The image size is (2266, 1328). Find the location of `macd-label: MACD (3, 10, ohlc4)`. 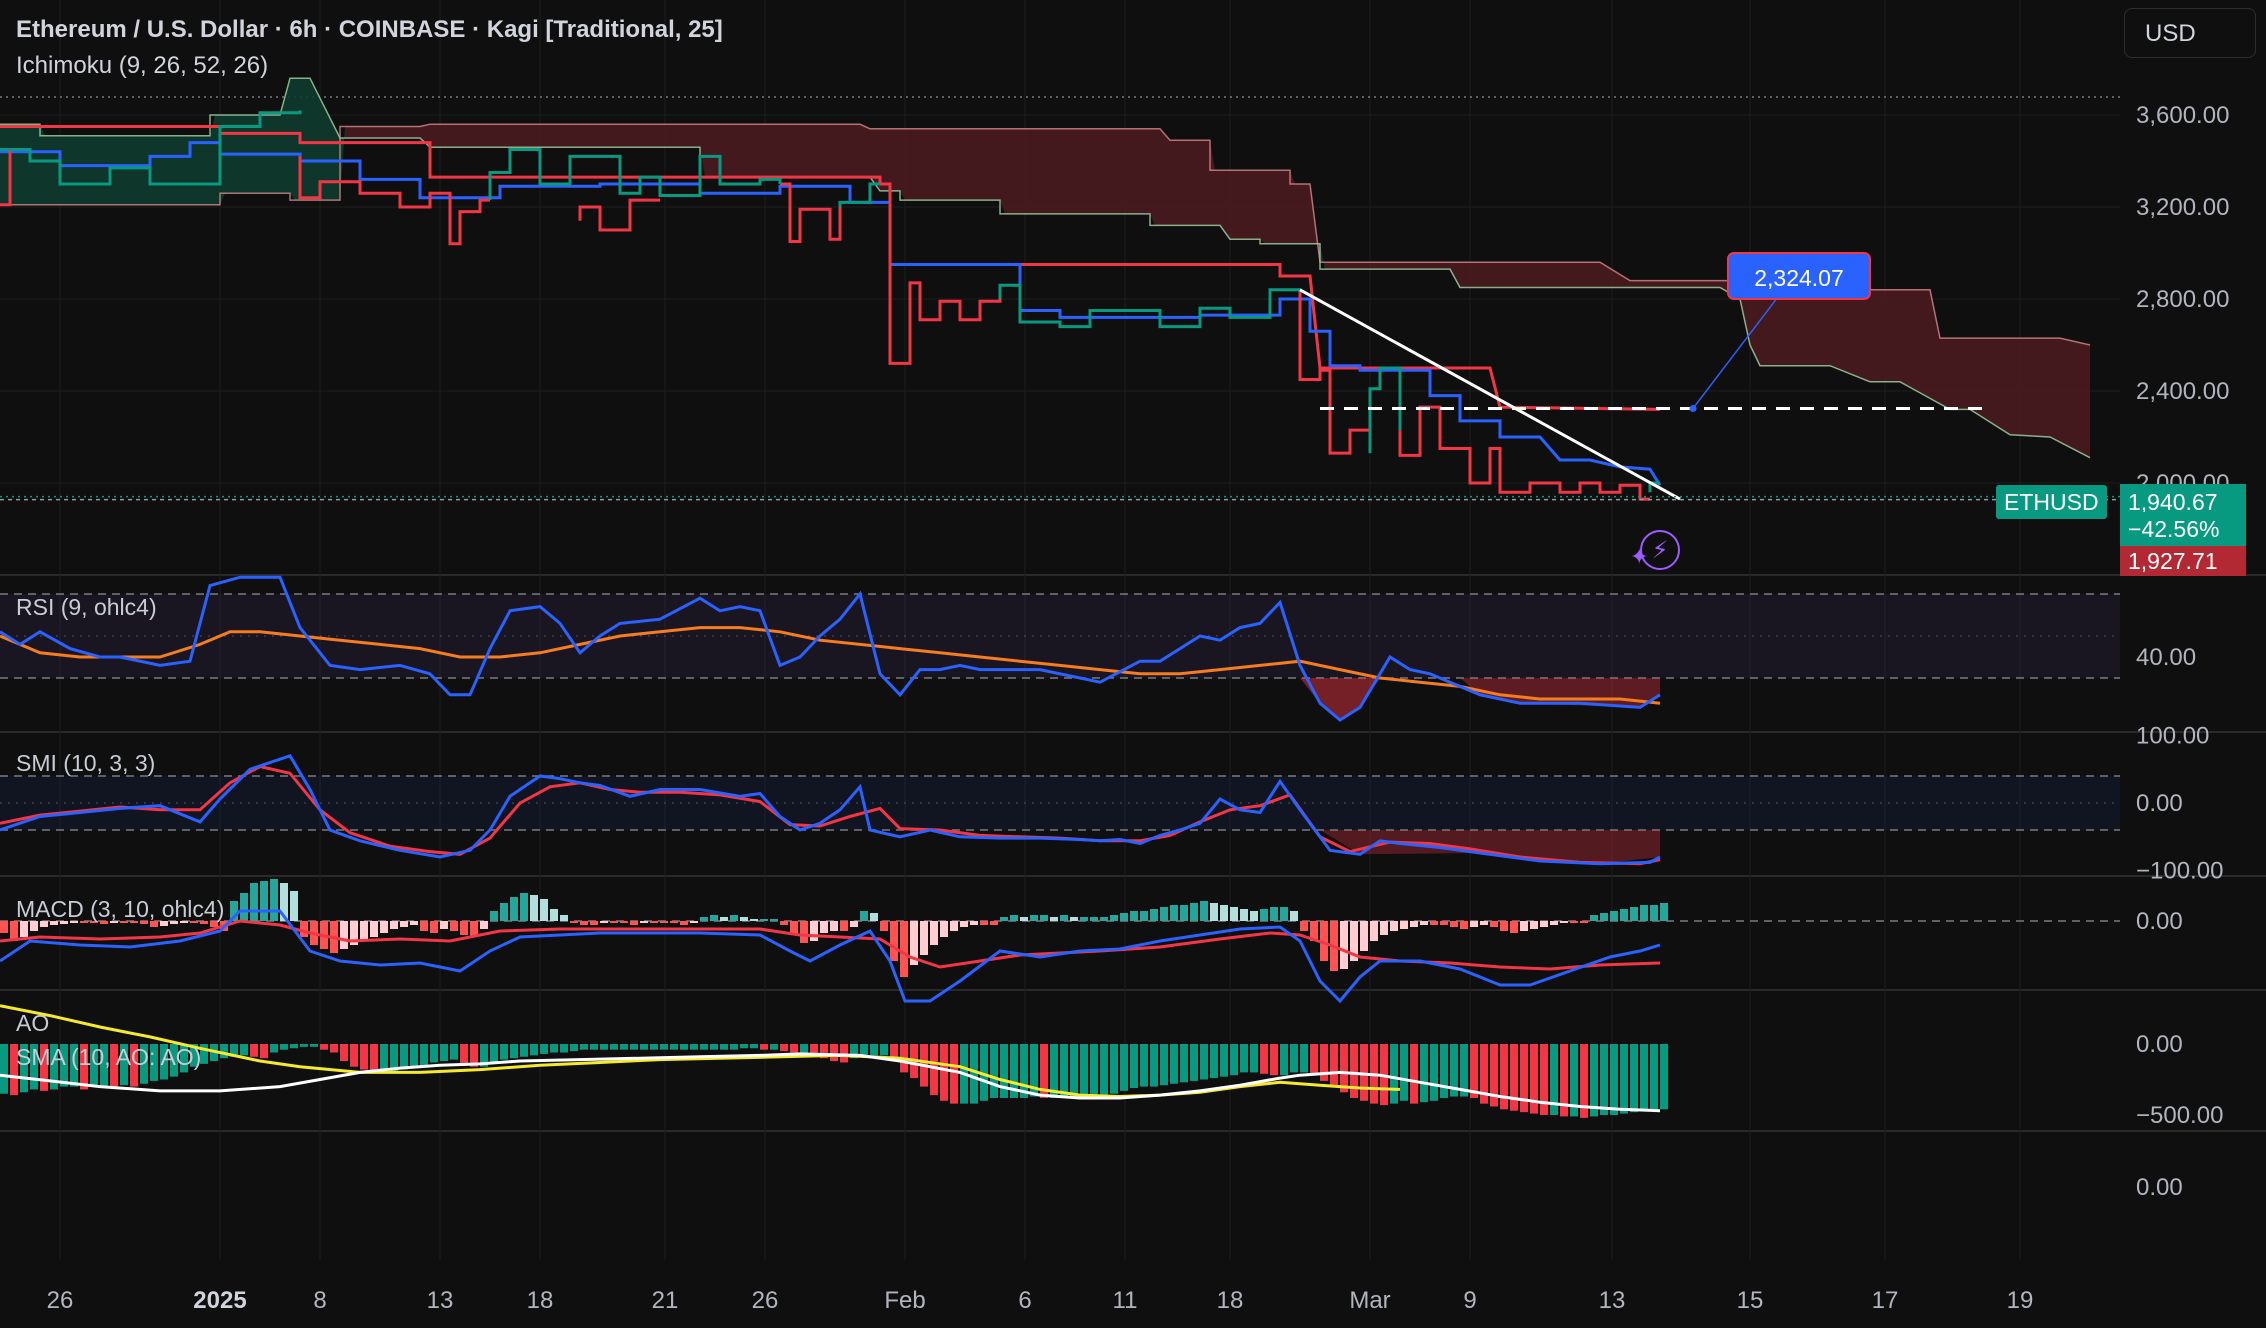

macd-label: MACD (3, 10, ohlc4) is located at coordinates (120, 909).